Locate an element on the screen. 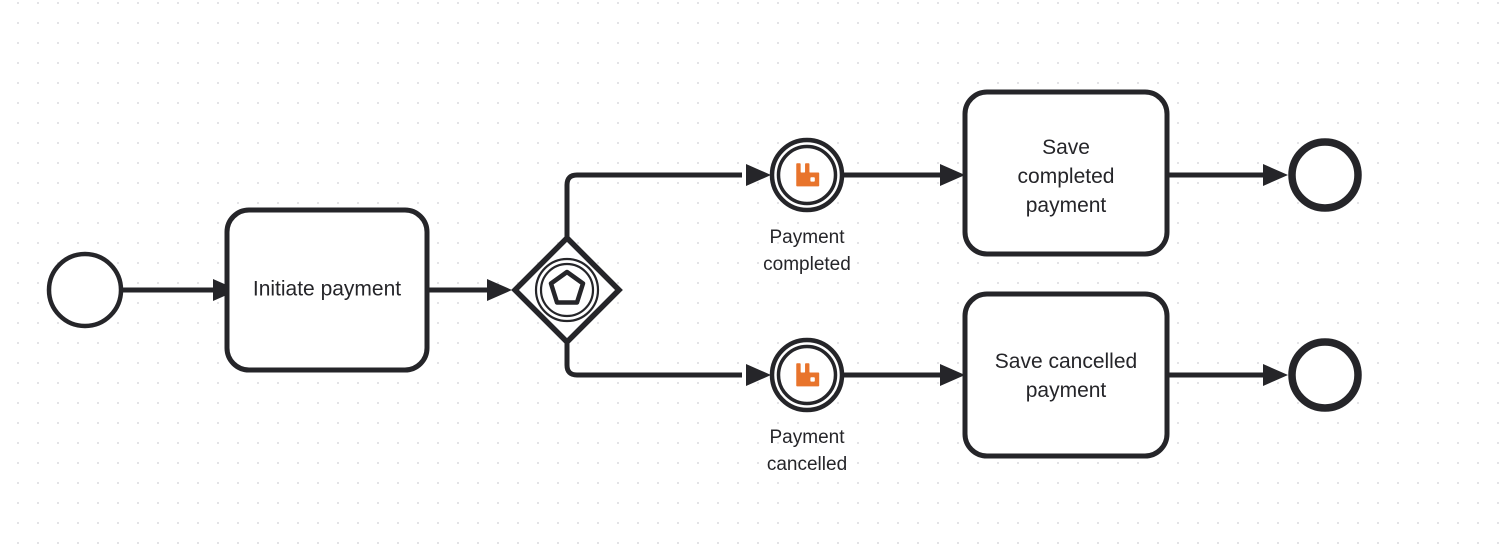 This screenshot has width=1500, height=548. intermediate-event-payment-completed-label-line1: Payment is located at coordinates (808, 237).